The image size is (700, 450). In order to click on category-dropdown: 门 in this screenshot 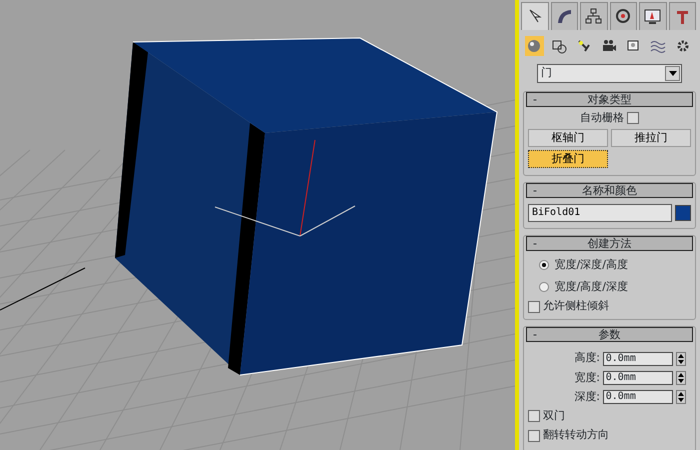, I will do `click(609, 73)`.